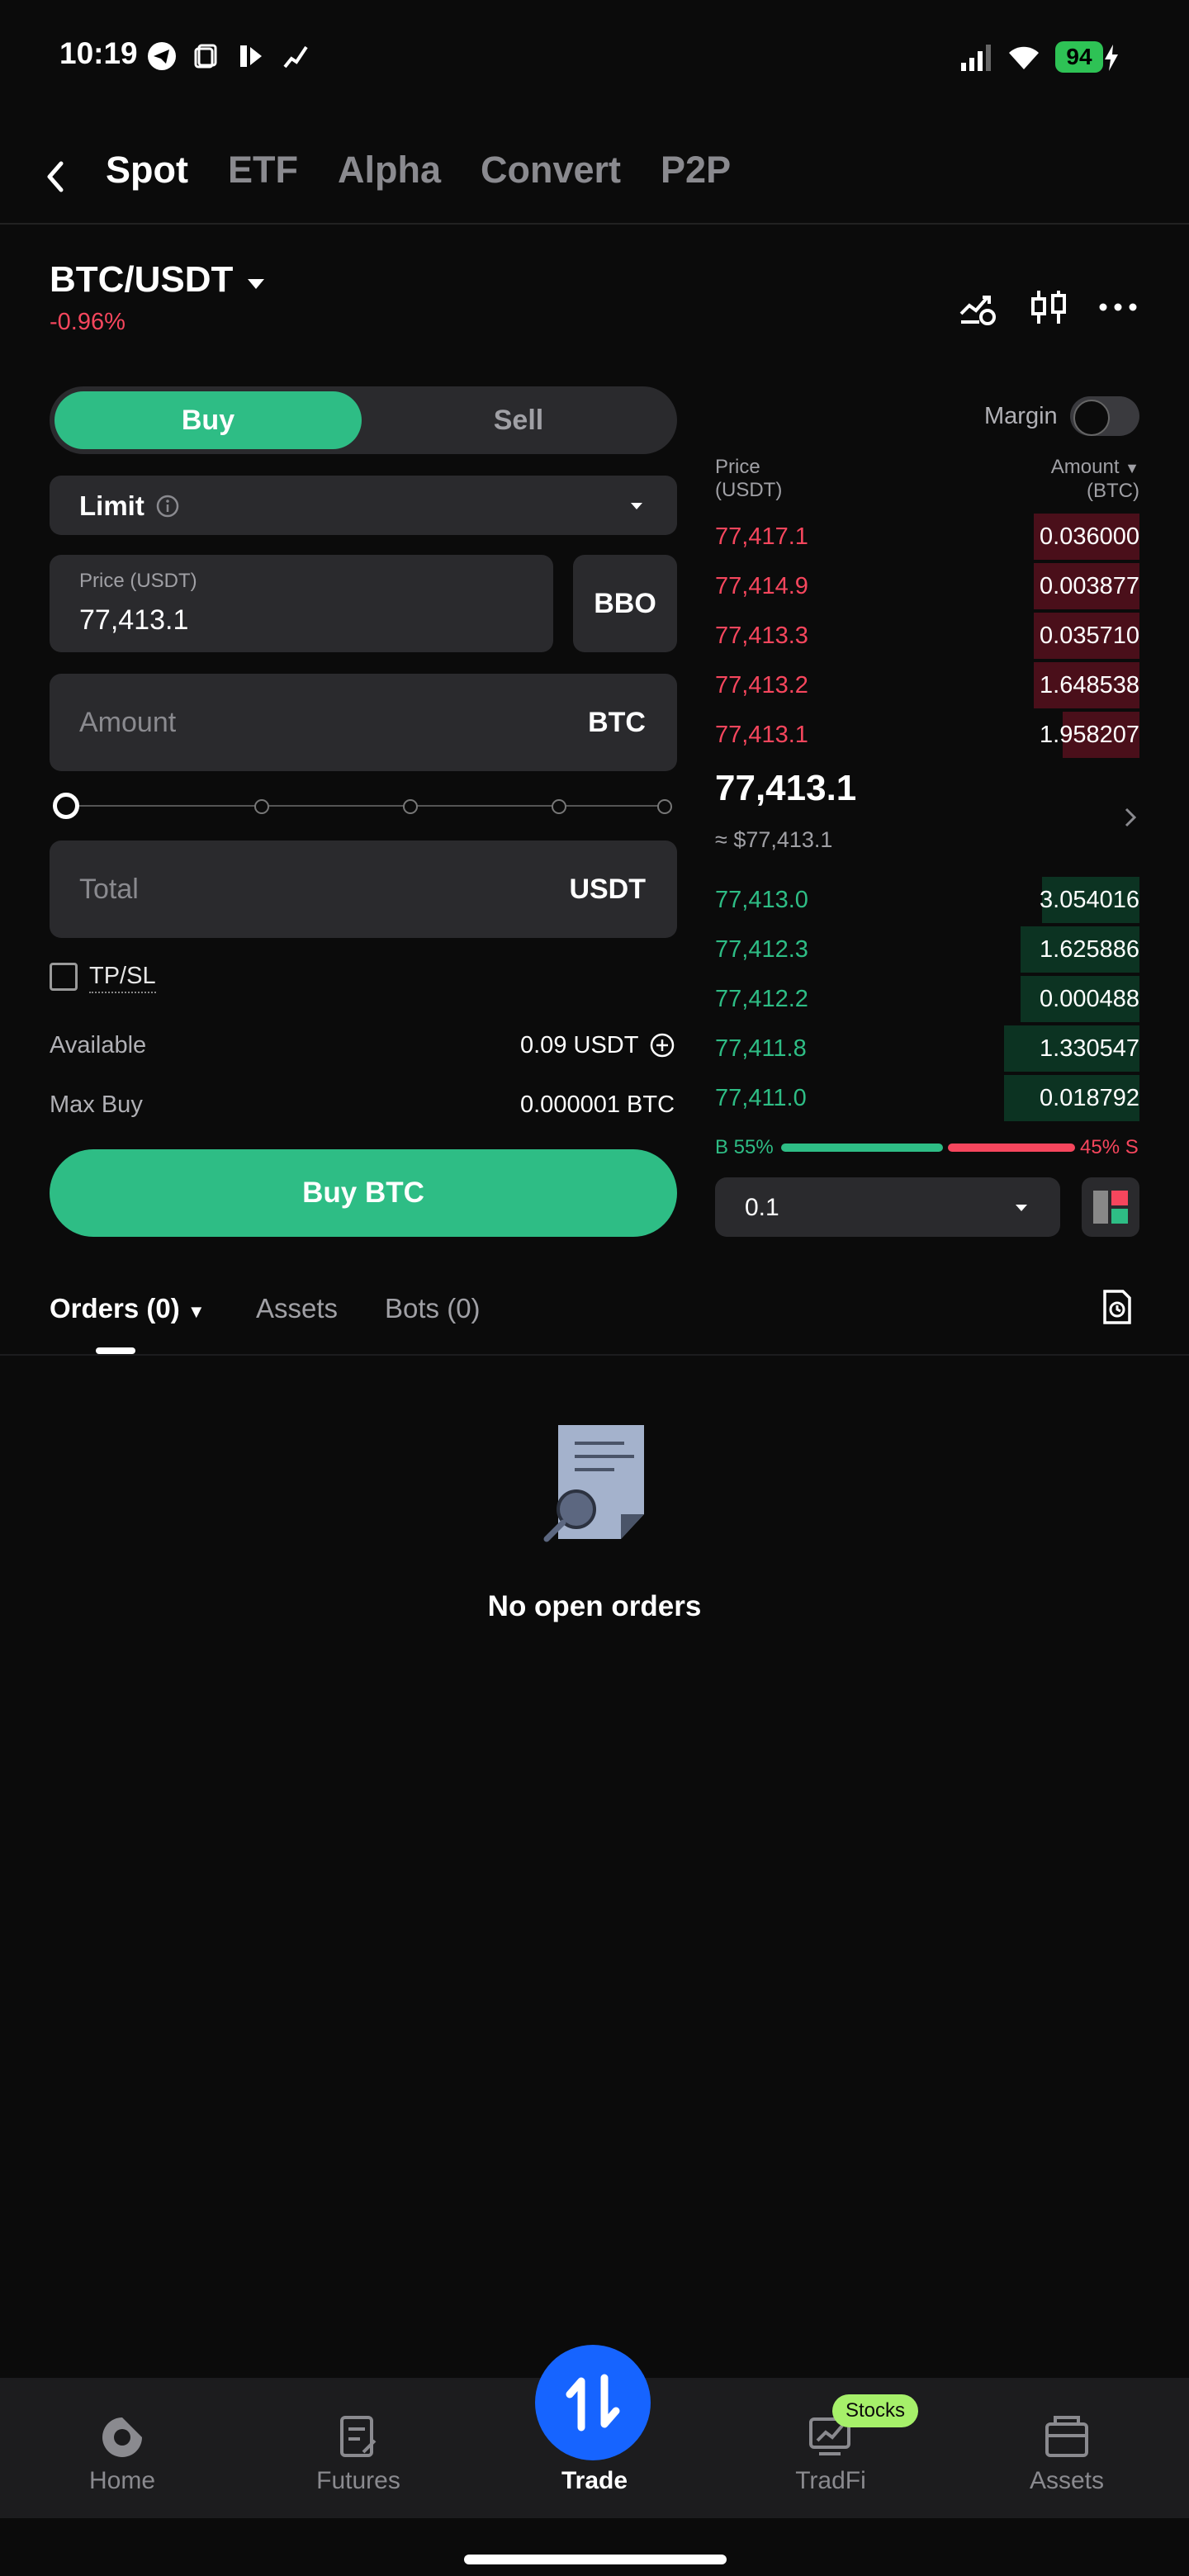 Image resolution: width=1189 pixels, height=2576 pixels. What do you see at coordinates (167, 506) in the screenshot?
I see `info-icon` at bounding box center [167, 506].